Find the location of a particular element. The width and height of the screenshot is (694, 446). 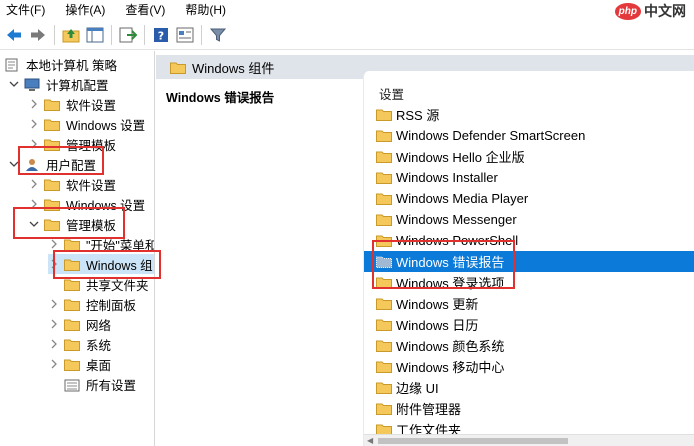

column-header-setting: 设置 is located at coordinates (391, 93).